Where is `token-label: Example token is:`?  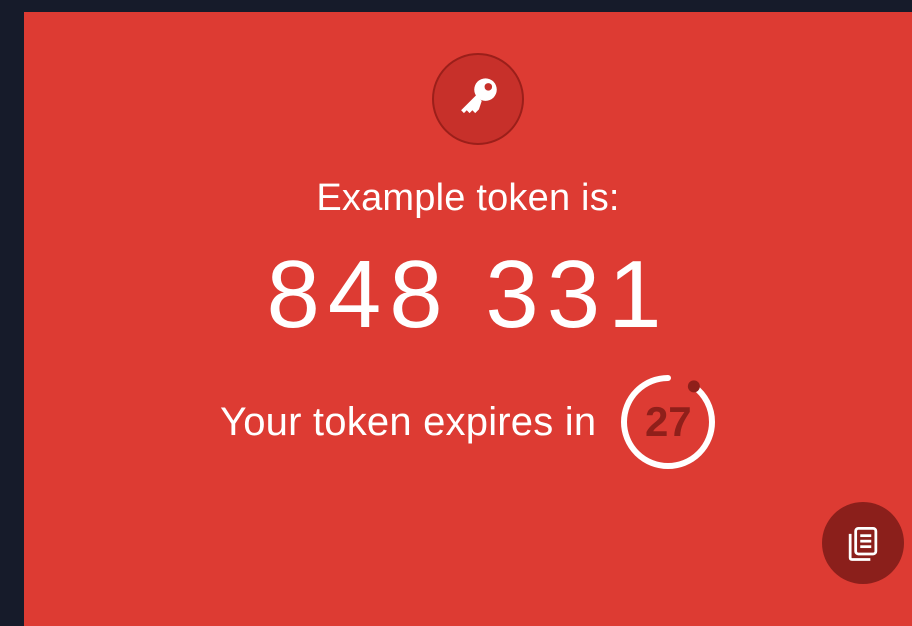 token-label: Example token is: is located at coordinates (468, 198).